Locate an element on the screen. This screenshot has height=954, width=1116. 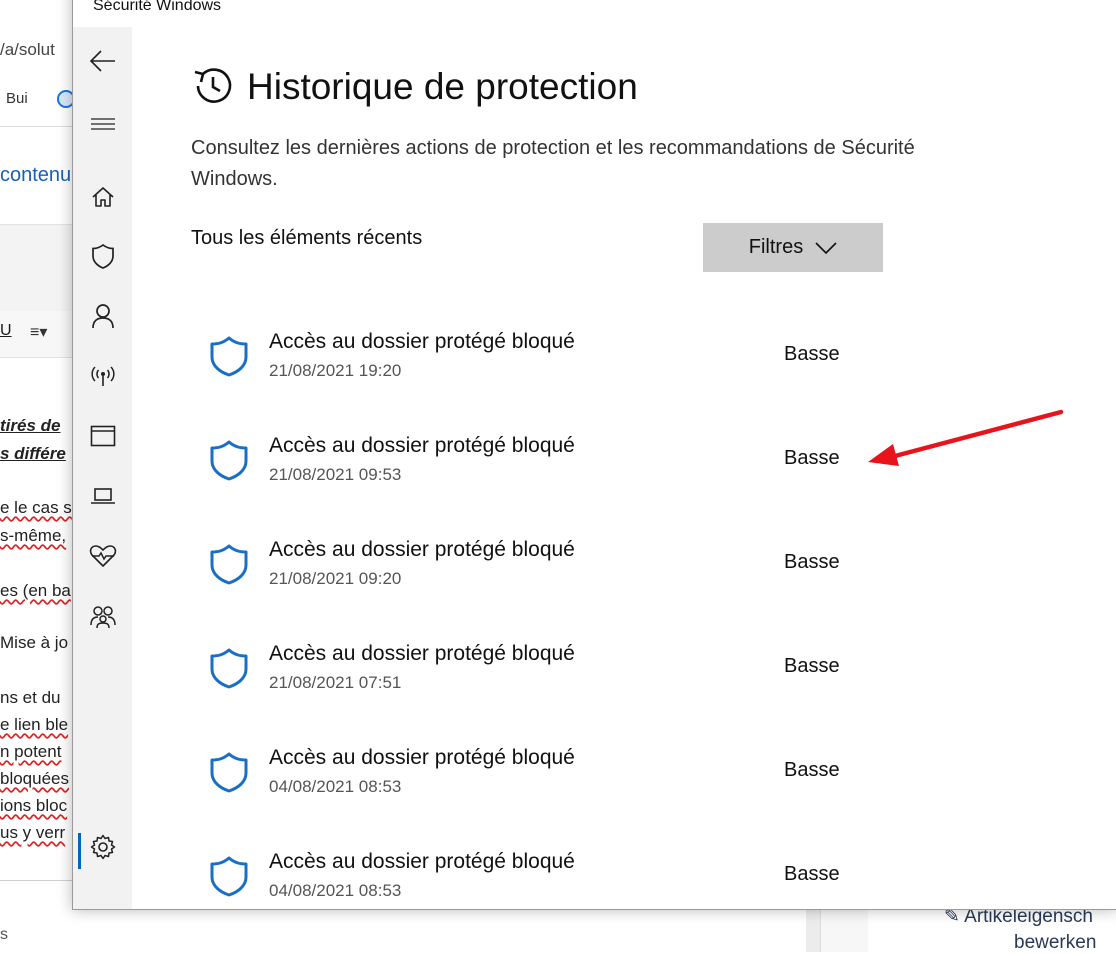
nav-app-browser is located at coordinates (102, 436).